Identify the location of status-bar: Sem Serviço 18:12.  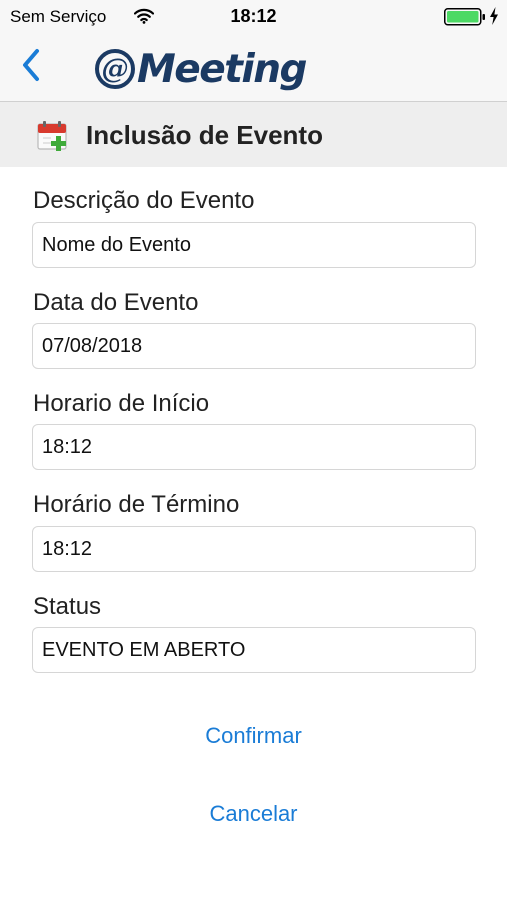
(253, 17).